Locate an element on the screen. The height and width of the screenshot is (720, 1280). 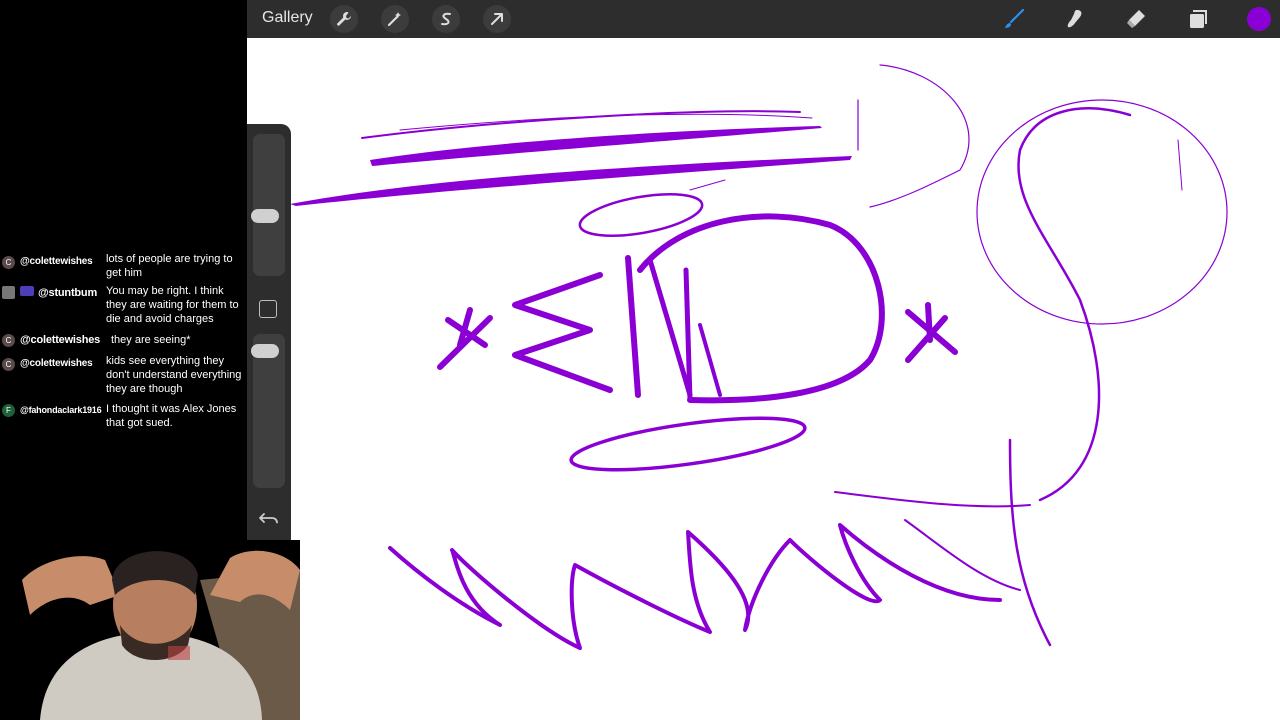
avatar: F is located at coordinates (8, 410).